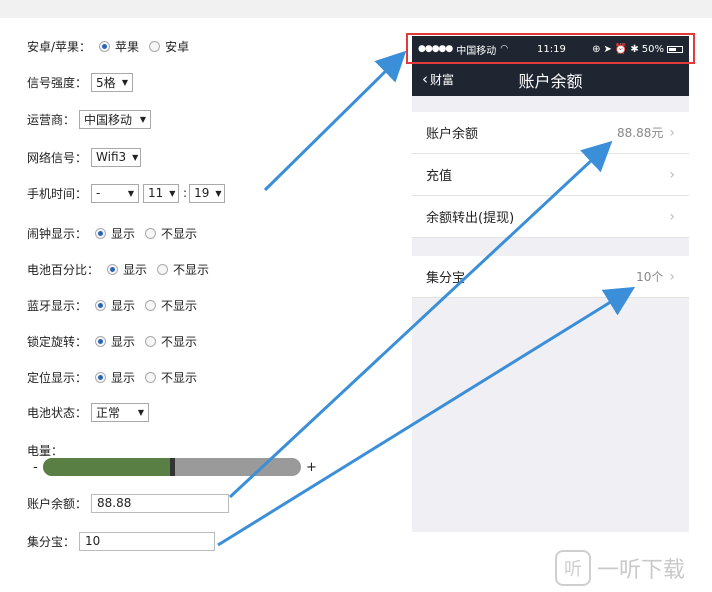 This screenshot has height=592, width=712. I want to click on ampm-value: -, so click(98, 193).